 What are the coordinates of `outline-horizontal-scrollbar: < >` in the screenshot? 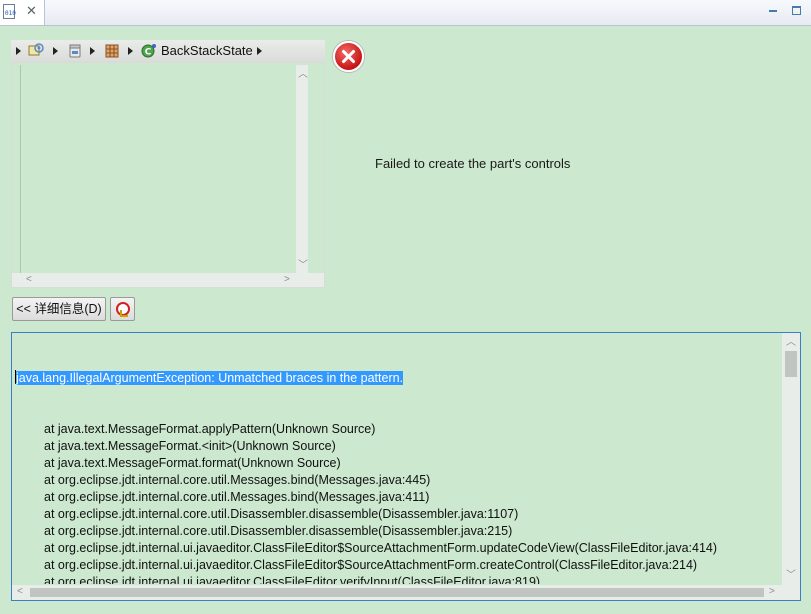 It's located at (154, 280).